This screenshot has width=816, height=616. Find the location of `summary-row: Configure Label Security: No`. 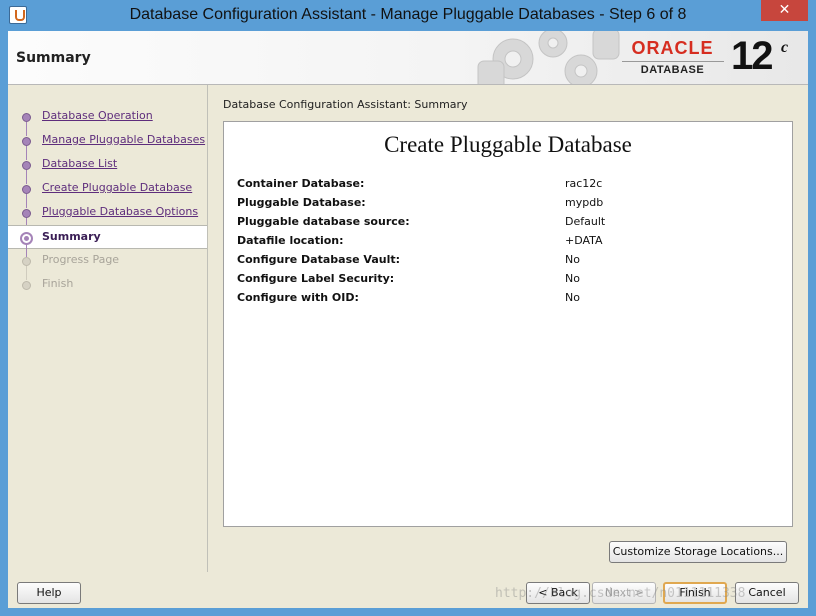

summary-row: Configure Label Security: No is located at coordinates (507, 281).